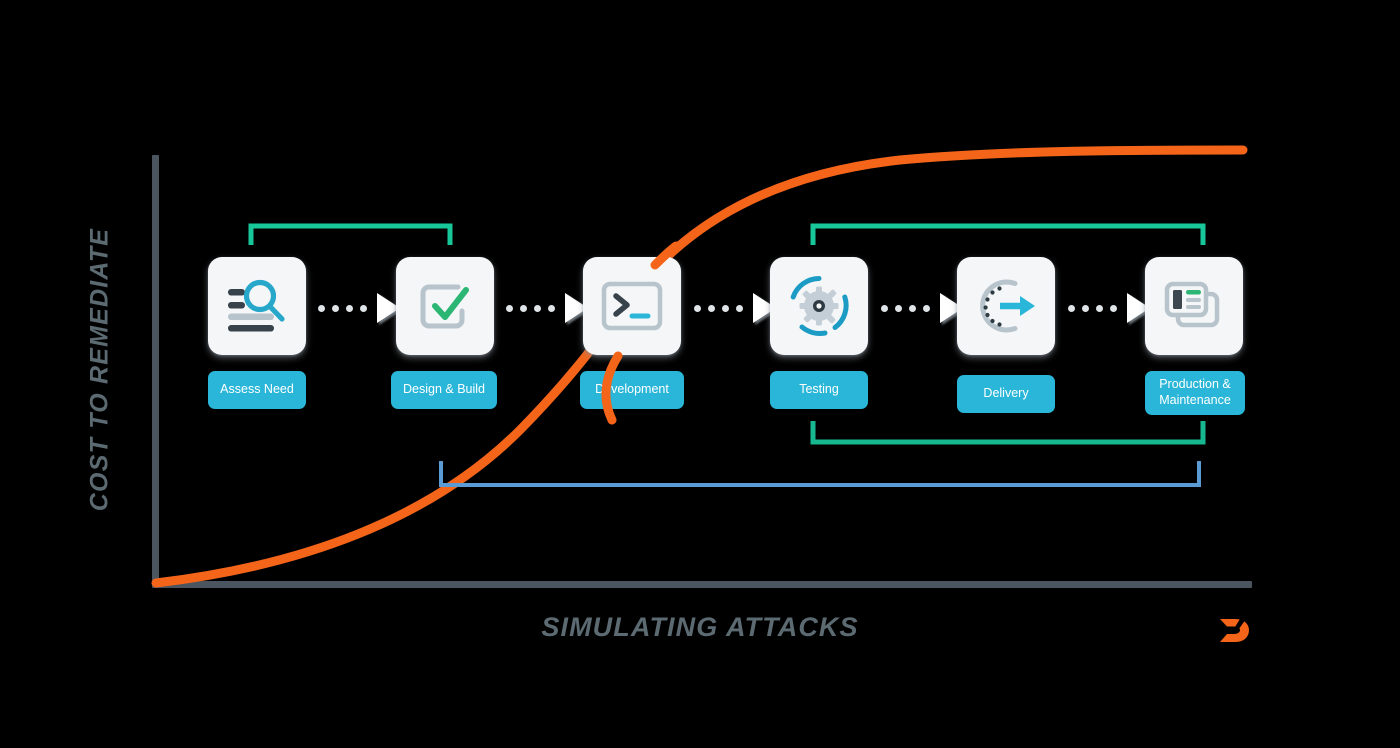 Image resolution: width=1400 pixels, height=748 pixels. I want to click on gear-cycle-icon, so click(819, 306).